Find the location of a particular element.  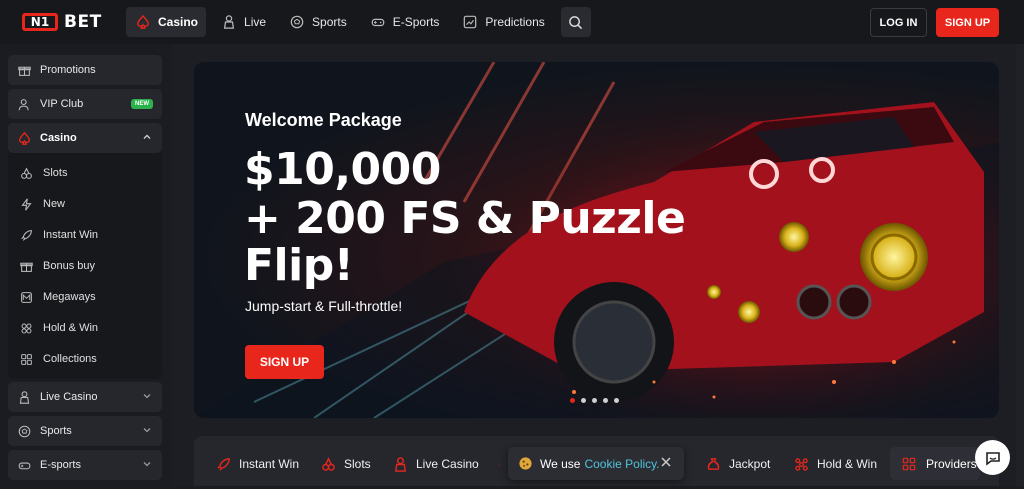

sidebar-item-label: Promotions is located at coordinates (68, 70).